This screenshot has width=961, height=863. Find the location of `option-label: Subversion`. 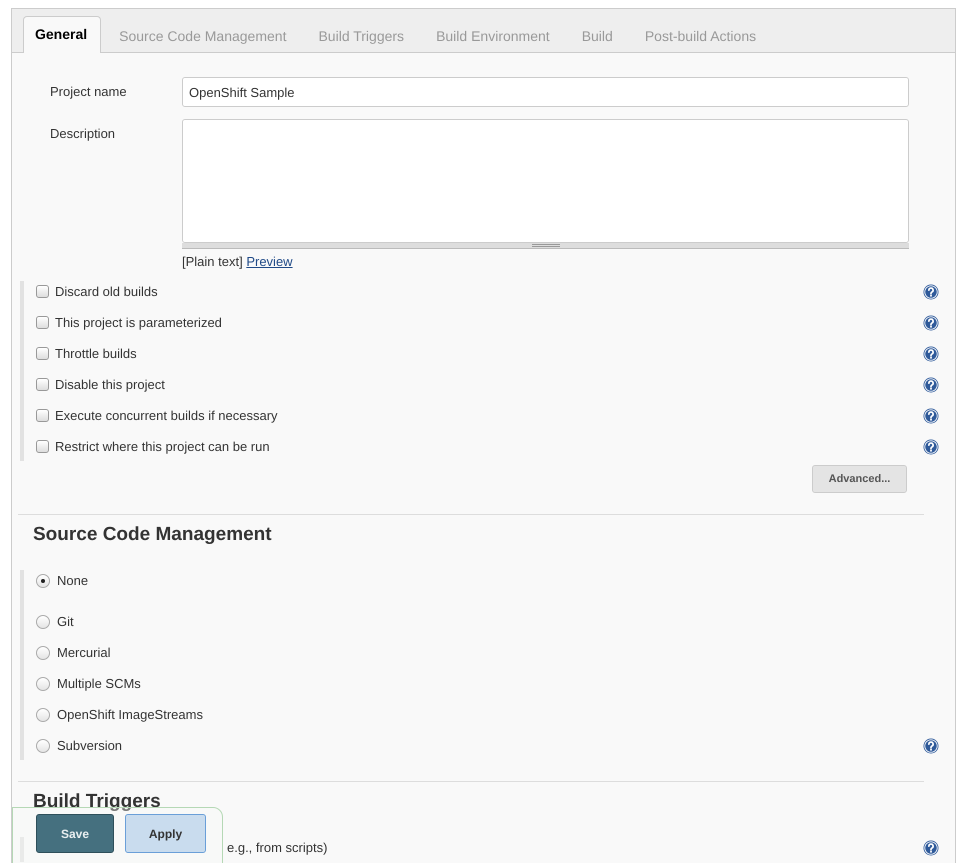

option-label: Subversion is located at coordinates (90, 745).